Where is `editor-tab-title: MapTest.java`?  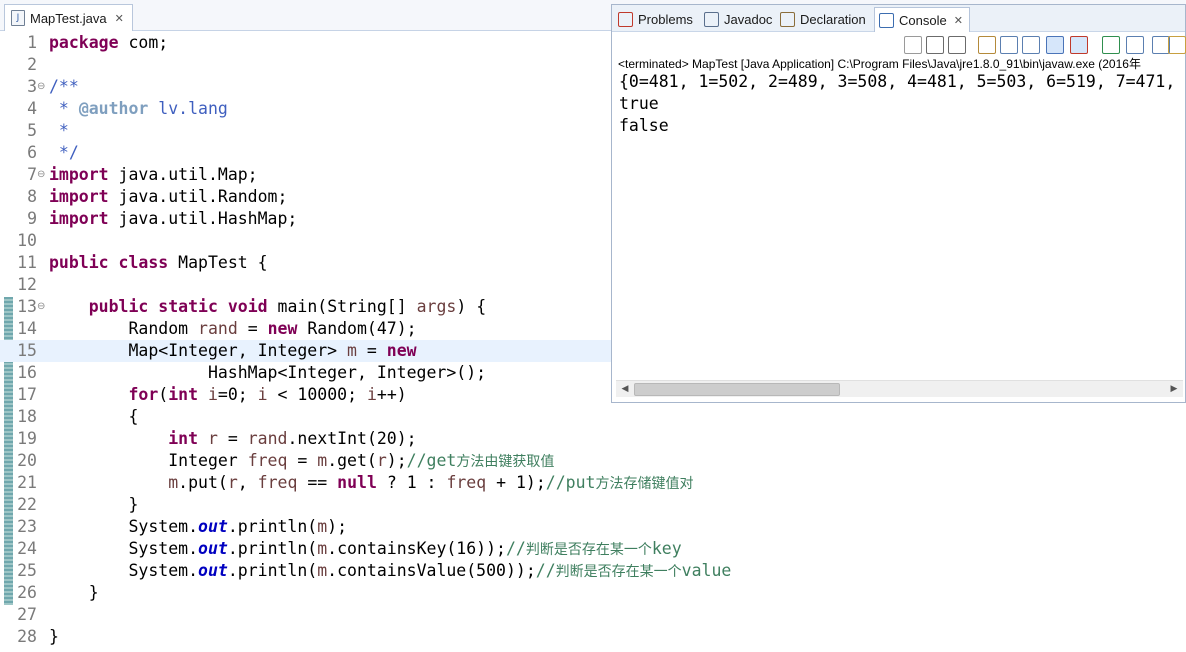
editor-tab-title: MapTest.java is located at coordinates (68, 18).